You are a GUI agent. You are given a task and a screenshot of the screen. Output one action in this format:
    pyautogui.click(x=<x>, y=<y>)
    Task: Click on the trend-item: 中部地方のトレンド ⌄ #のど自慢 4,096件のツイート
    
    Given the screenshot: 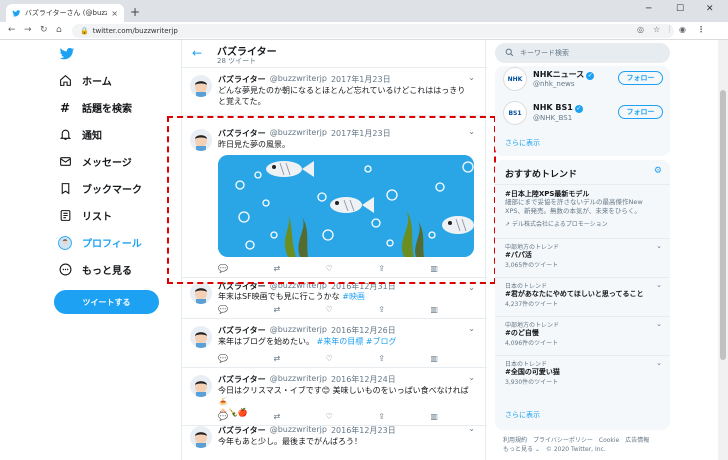 What is the action you would take?
    pyautogui.click(x=582, y=335)
    